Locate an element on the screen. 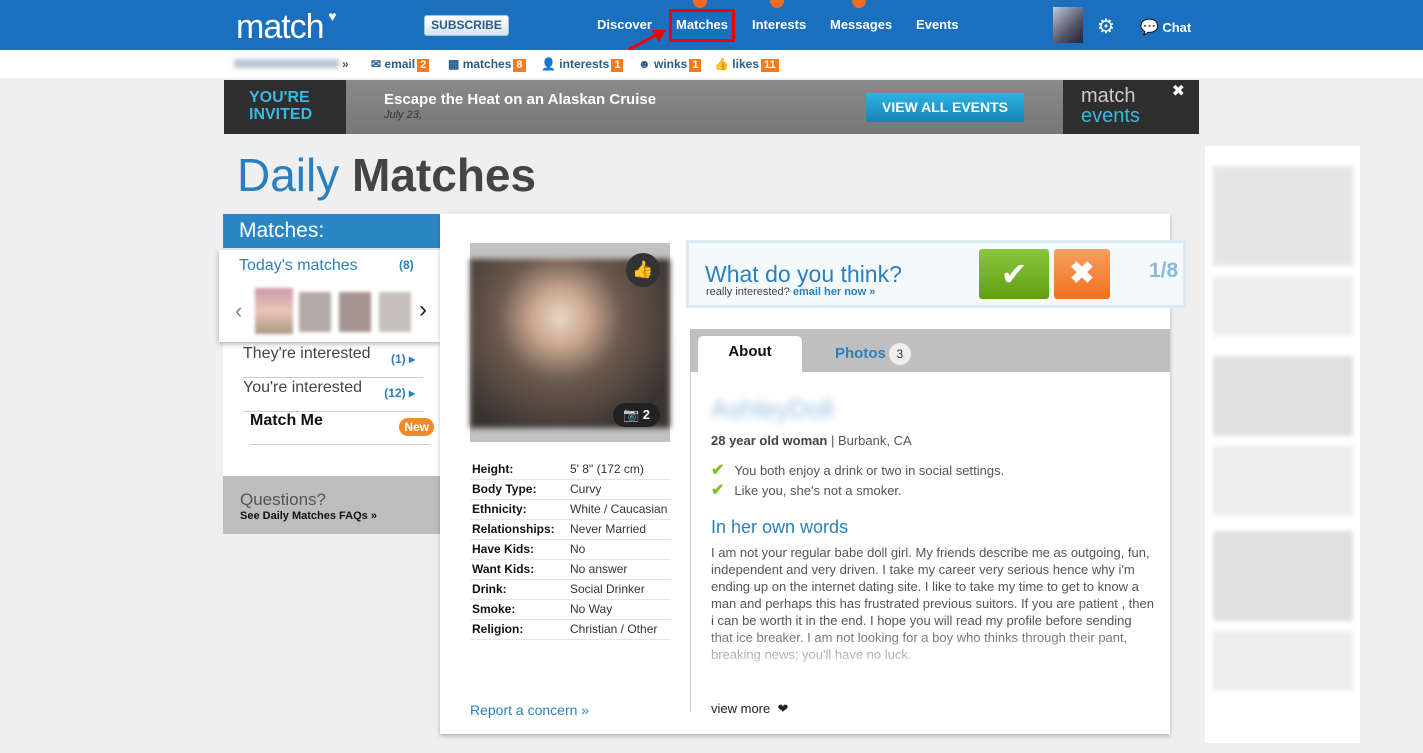 The image size is (1423, 753). email-link: ✉ email 2 is located at coordinates (400, 64).